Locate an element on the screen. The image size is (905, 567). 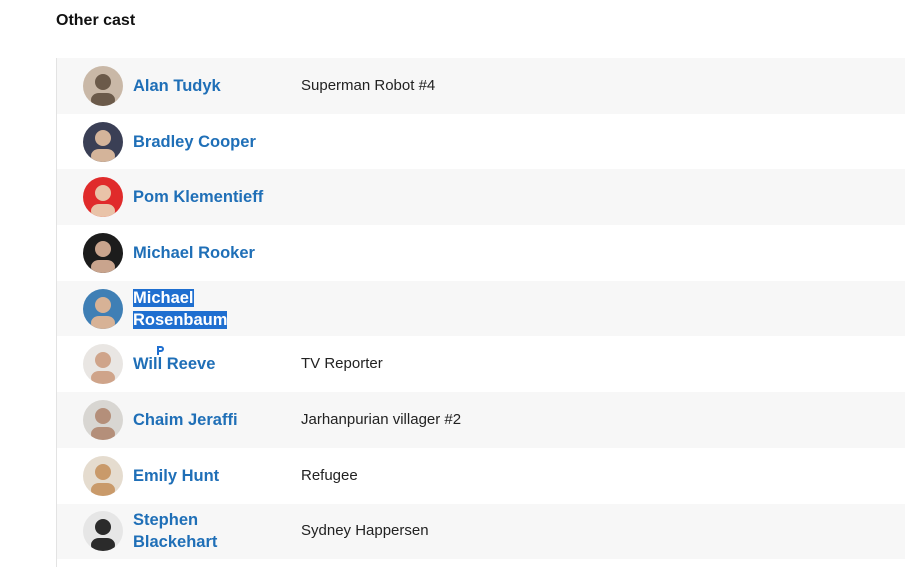
actor-name-link: Stephen Blackehart is located at coordinates (217, 531).